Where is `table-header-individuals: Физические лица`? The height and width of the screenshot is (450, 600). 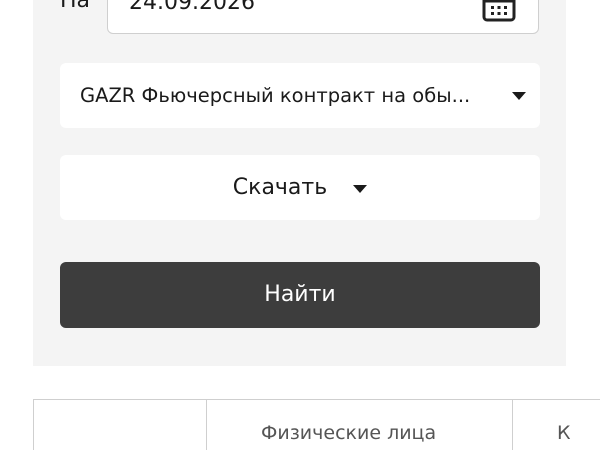
table-header-individuals: Физические лица is located at coordinates (349, 433).